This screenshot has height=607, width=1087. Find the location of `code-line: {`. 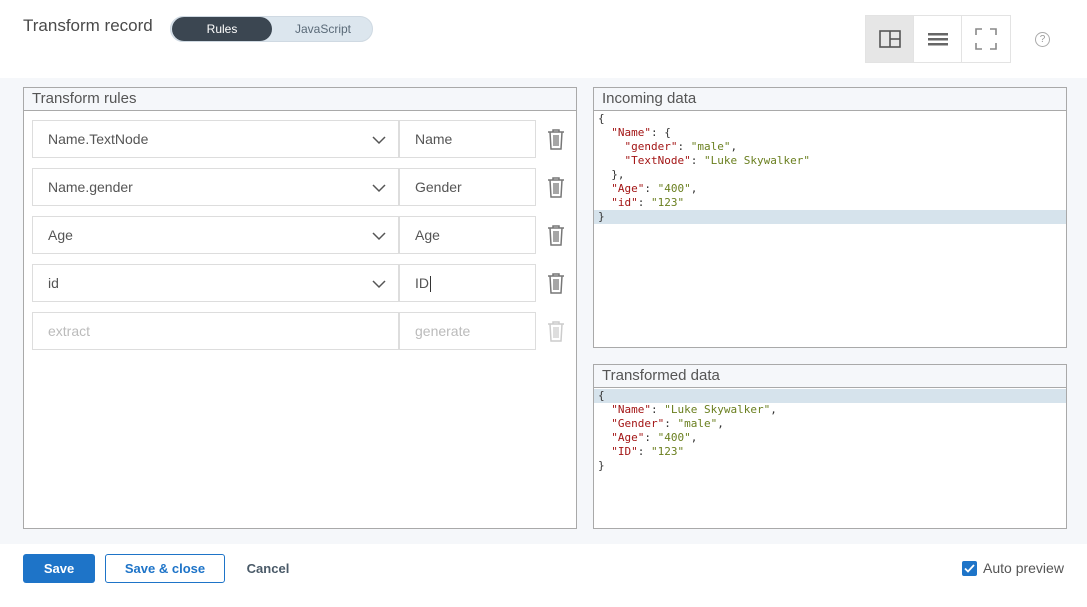

code-line: { is located at coordinates (601, 118).